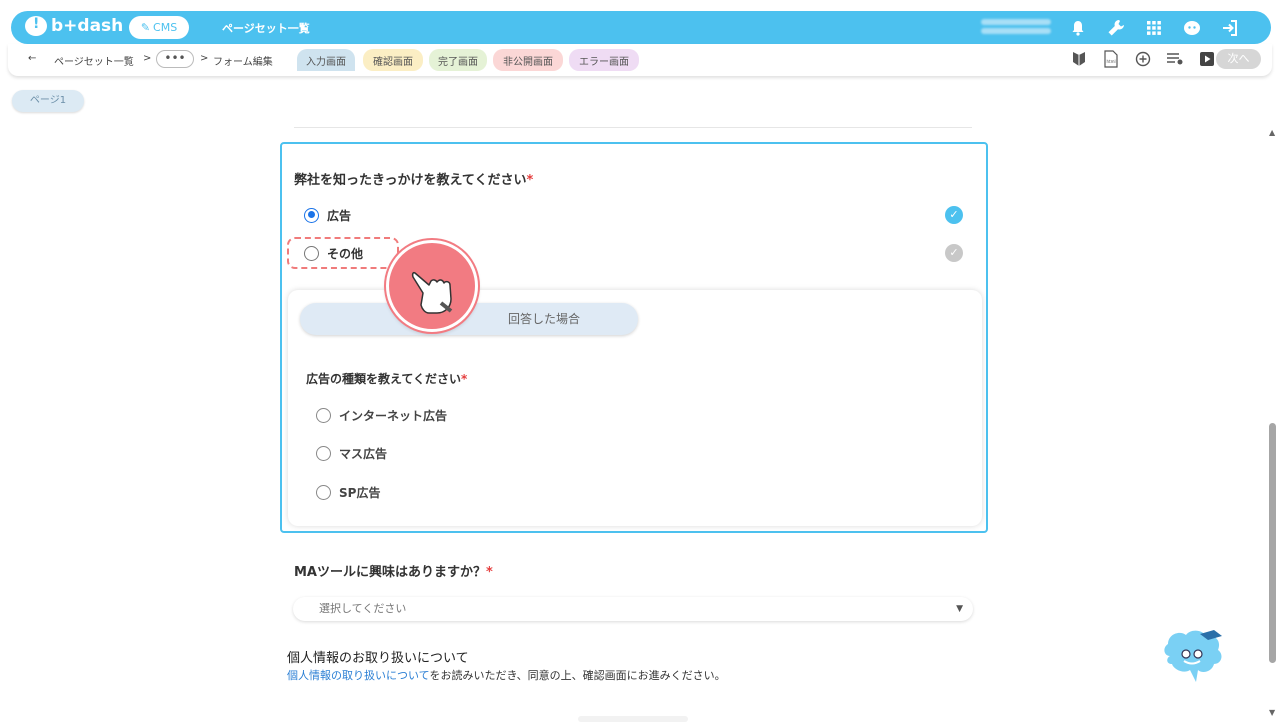 The image size is (1280, 722). I want to click on option-label: その他, so click(345, 253).